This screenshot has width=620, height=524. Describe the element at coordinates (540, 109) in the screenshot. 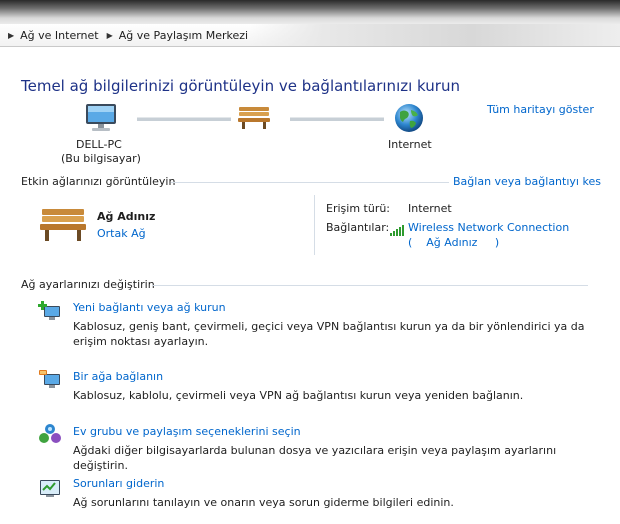

I see `show-full-map-link: Tüm haritayı göster` at that location.